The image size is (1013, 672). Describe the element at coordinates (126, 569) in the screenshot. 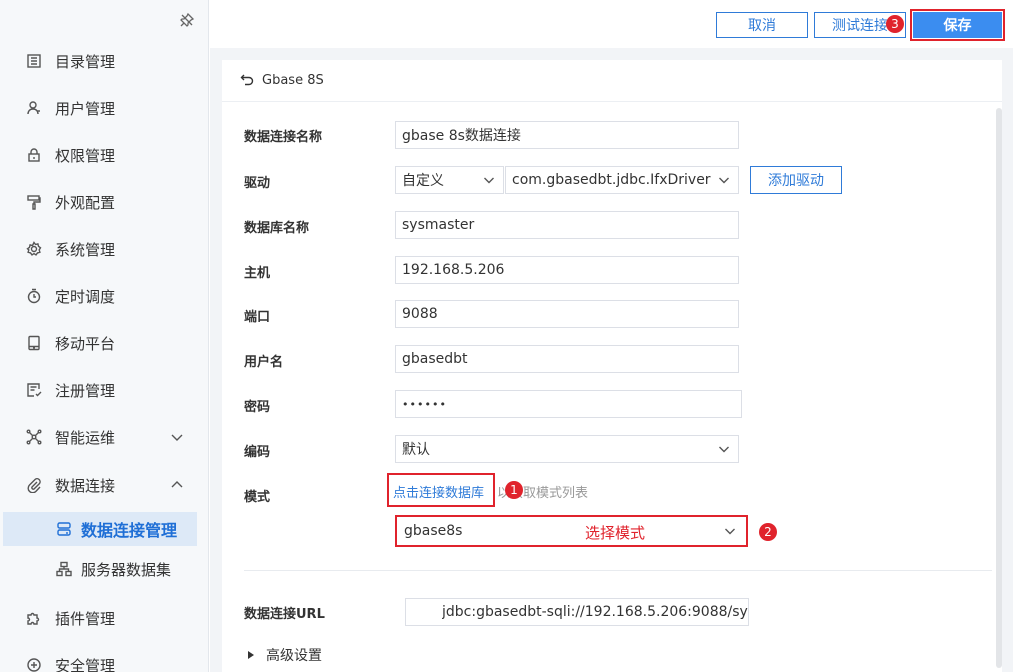

I see `sidebar-subitem-label: 服务器数据集` at that location.